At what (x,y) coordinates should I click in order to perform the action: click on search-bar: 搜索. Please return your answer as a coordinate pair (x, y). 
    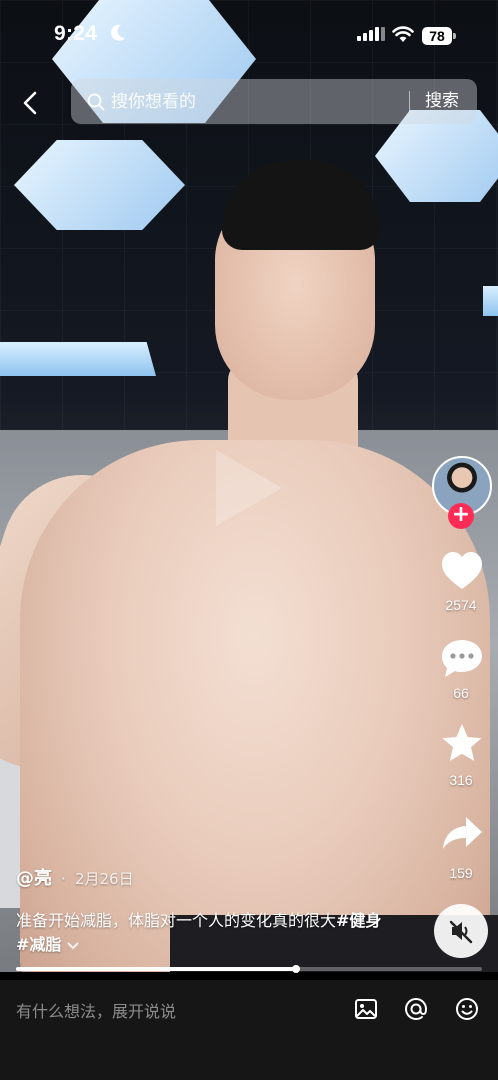
    Looking at the image, I should click on (274, 101).